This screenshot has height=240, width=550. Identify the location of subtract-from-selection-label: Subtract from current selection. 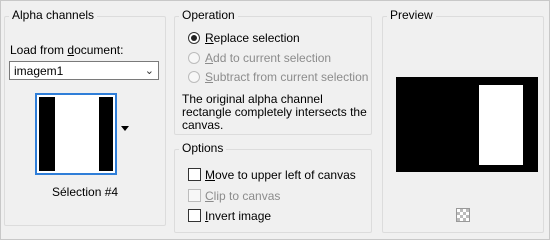
(286, 77).